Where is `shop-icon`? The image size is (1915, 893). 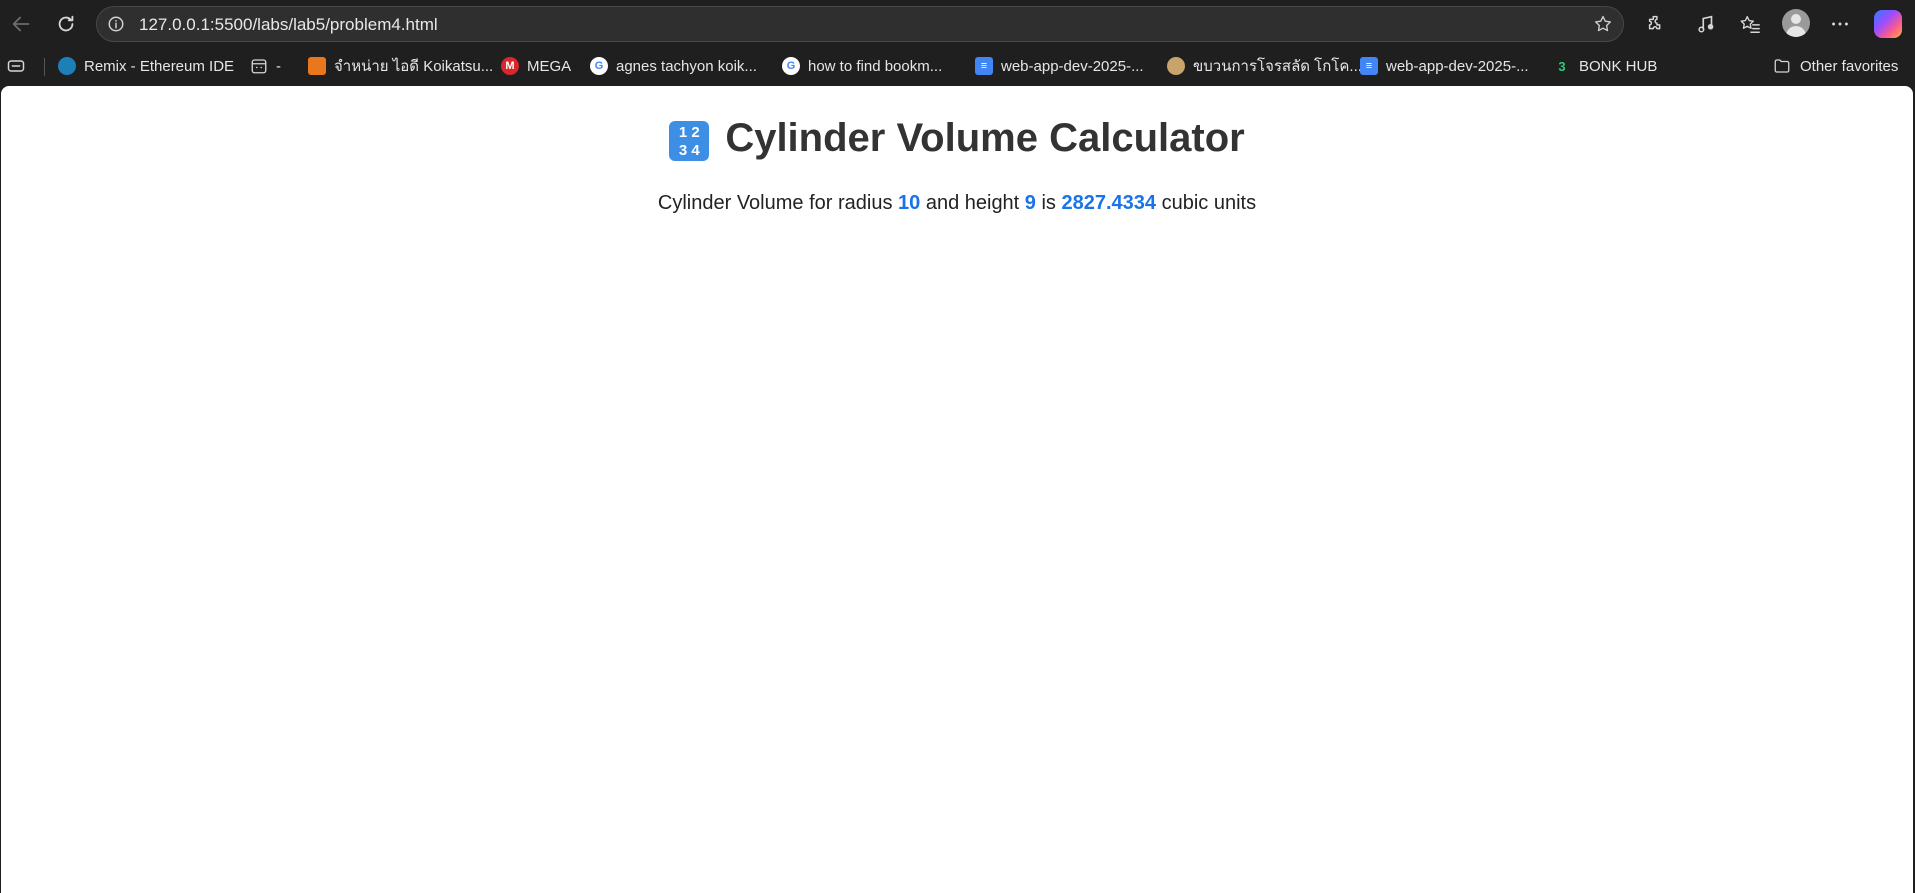
shop-icon is located at coordinates (317, 66).